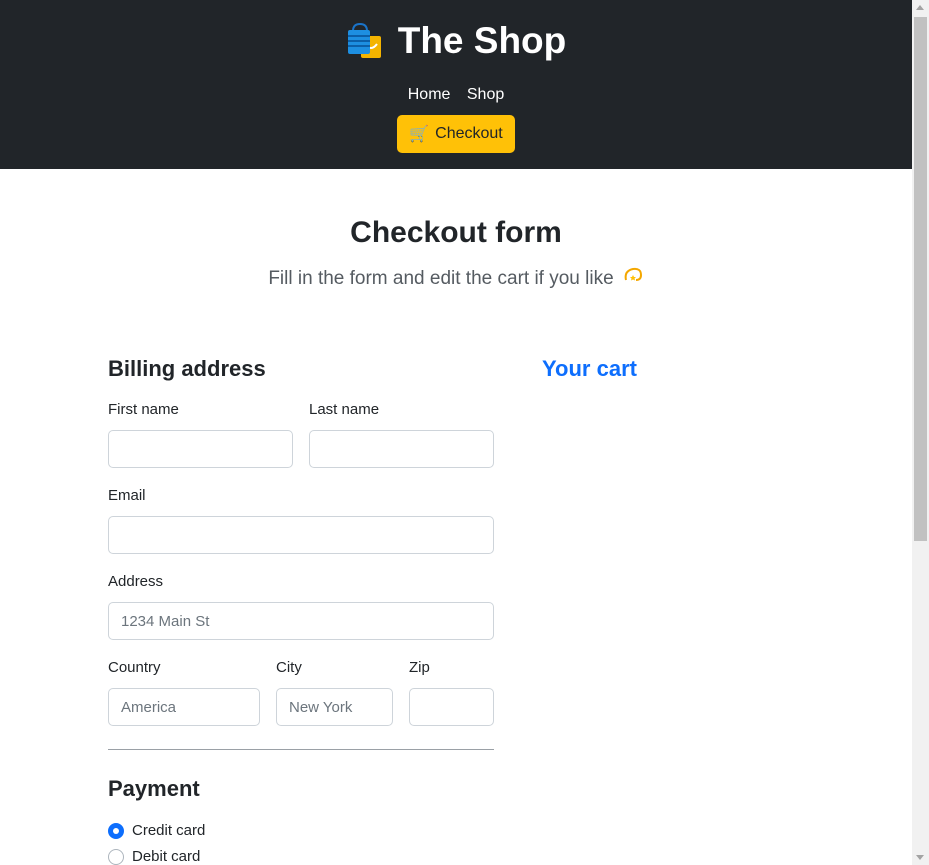  Describe the element at coordinates (401, 449) in the screenshot. I see `last-name-field` at that location.